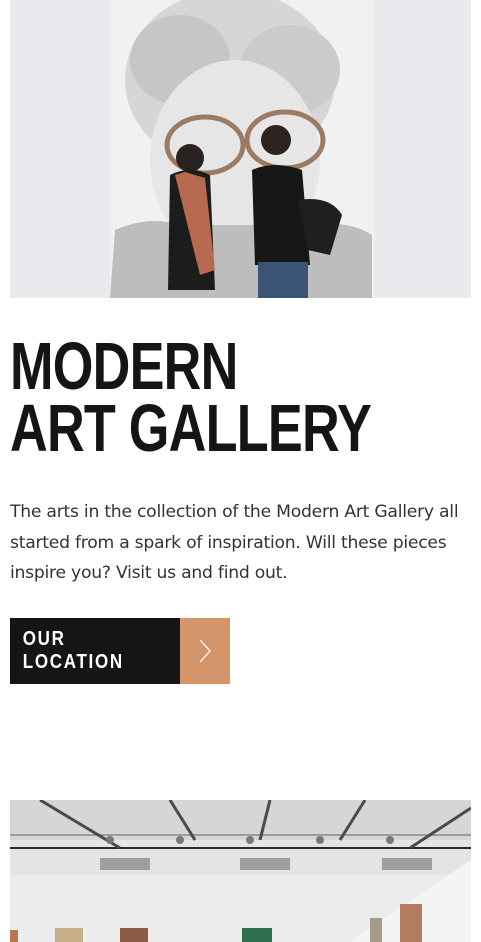  I want to click on page-title: MODERN ART GALLERY, so click(191, 397).